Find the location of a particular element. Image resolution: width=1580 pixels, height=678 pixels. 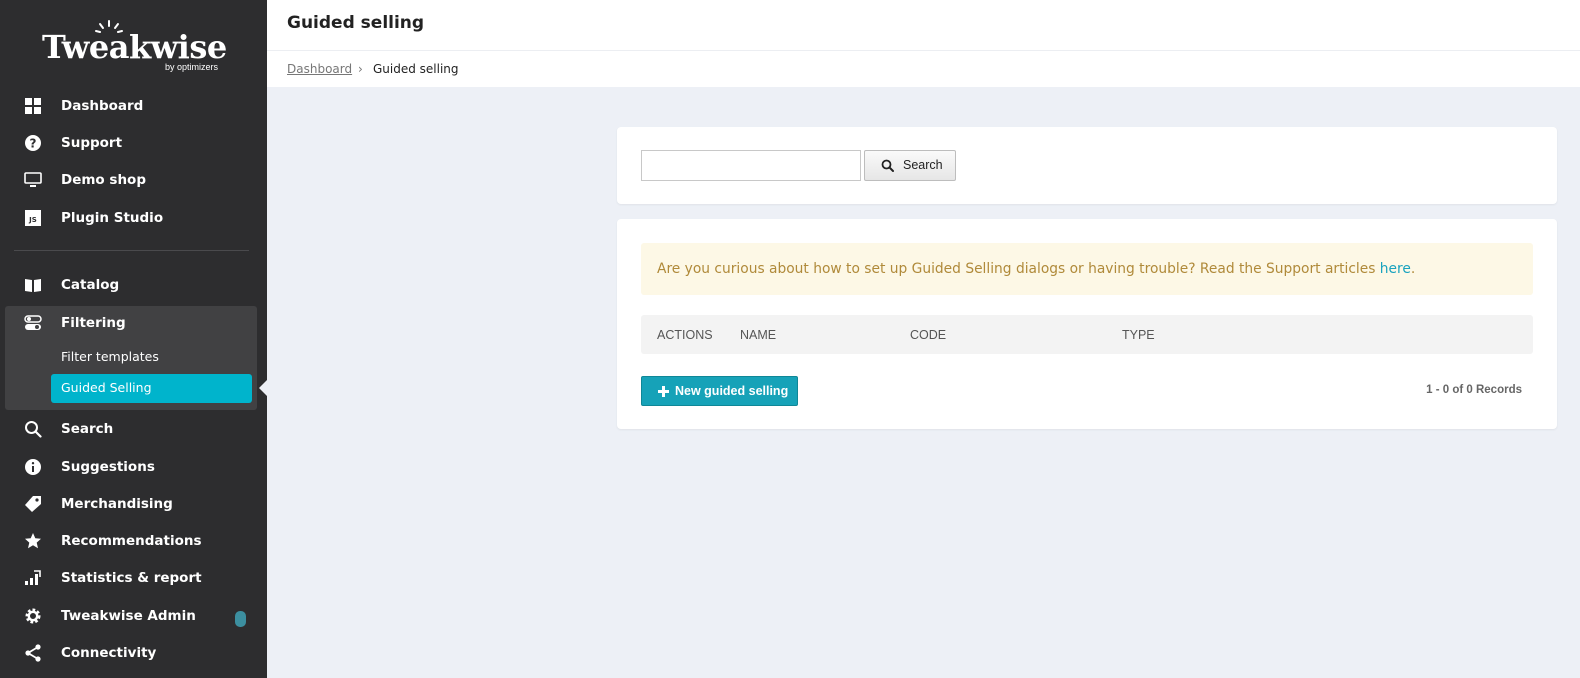

sidebar-item-label: Merchandising is located at coordinates (117, 504).